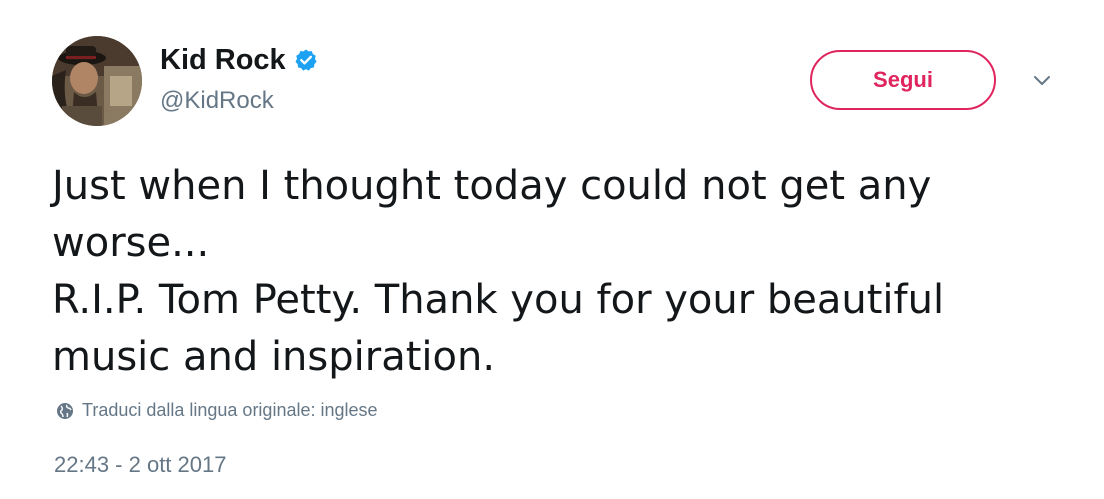  What do you see at coordinates (223, 60) in the screenshot?
I see `author-display-name: Kid Rock` at bounding box center [223, 60].